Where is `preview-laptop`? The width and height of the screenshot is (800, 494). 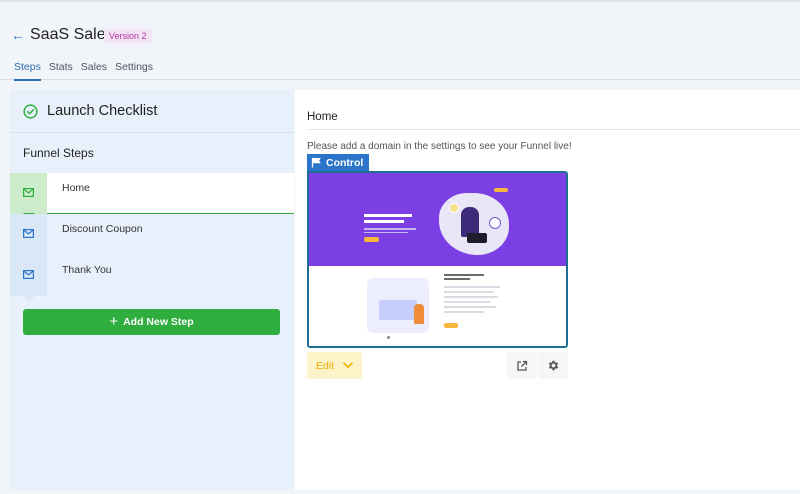 preview-laptop is located at coordinates (477, 238).